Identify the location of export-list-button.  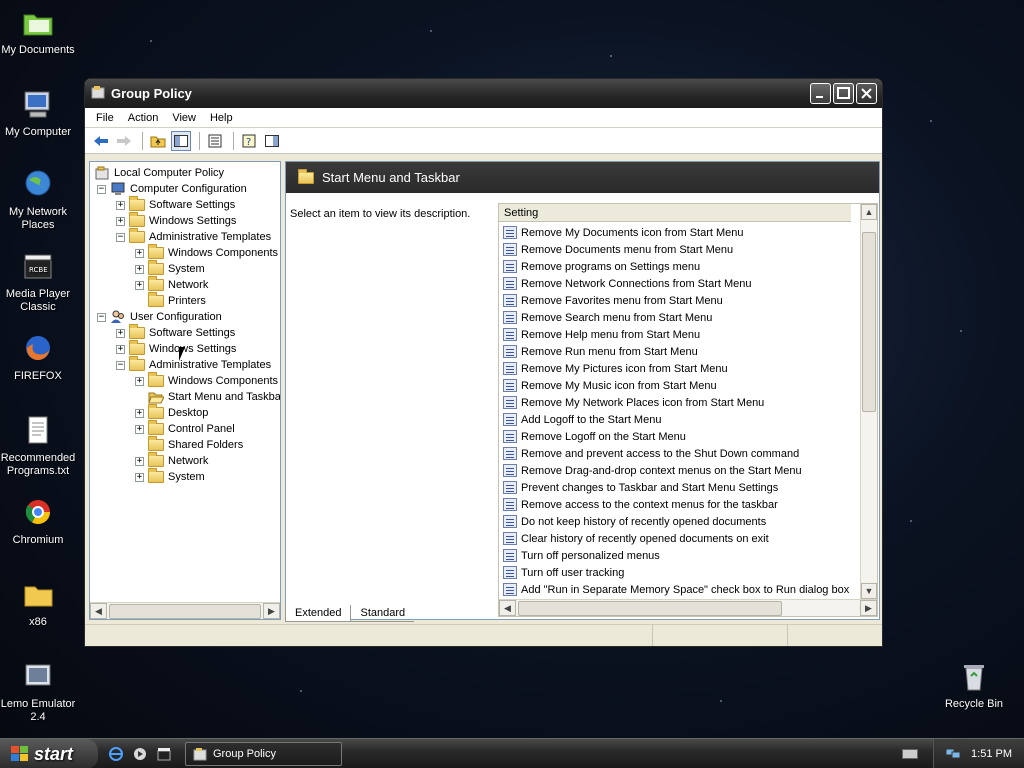
(215, 141).